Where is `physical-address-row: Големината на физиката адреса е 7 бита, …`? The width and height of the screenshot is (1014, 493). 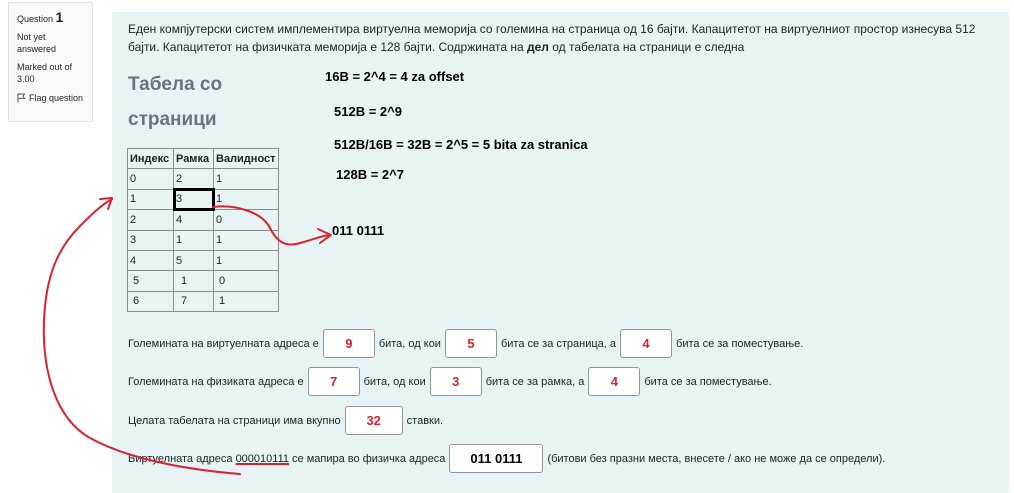
physical-address-row: Големината на физиката адреса е 7 бита, … is located at coordinates (450, 381).